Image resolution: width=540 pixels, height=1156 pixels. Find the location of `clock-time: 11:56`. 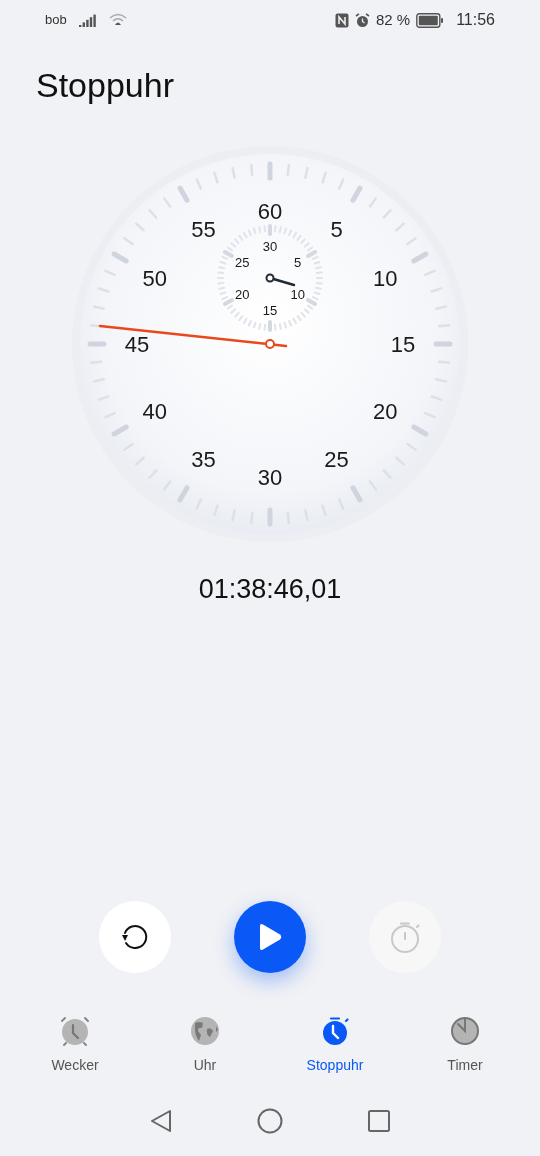

clock-time: 11:56 is located at coordinates (475, 20).